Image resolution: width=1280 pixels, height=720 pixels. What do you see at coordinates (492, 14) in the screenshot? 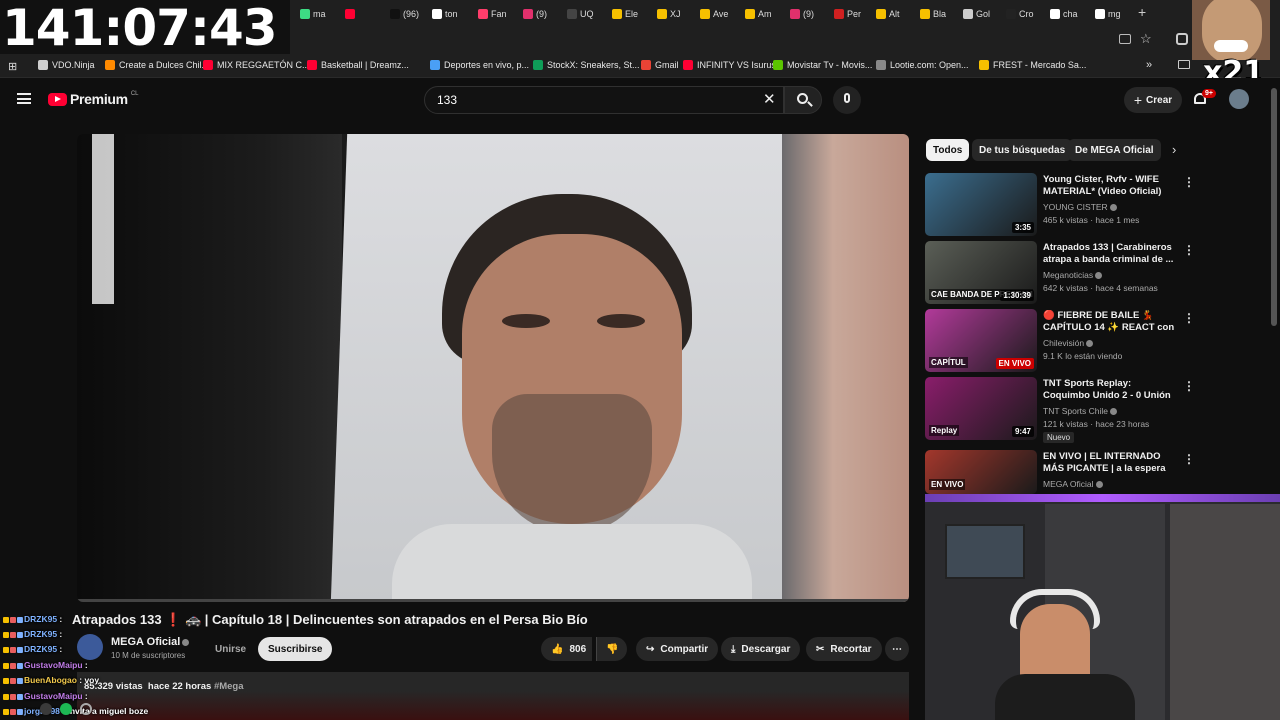
I see `browser-tab: Fan` at bounding box center [492, 14].